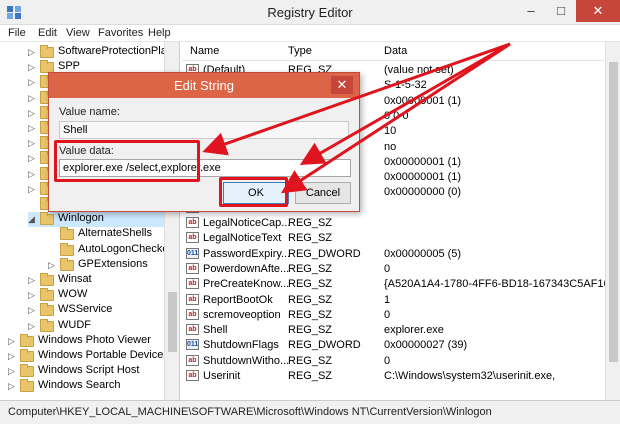 The height and width of the screenshot is (424, 620). I want to click on menu-help: Help, so click(159, 33).